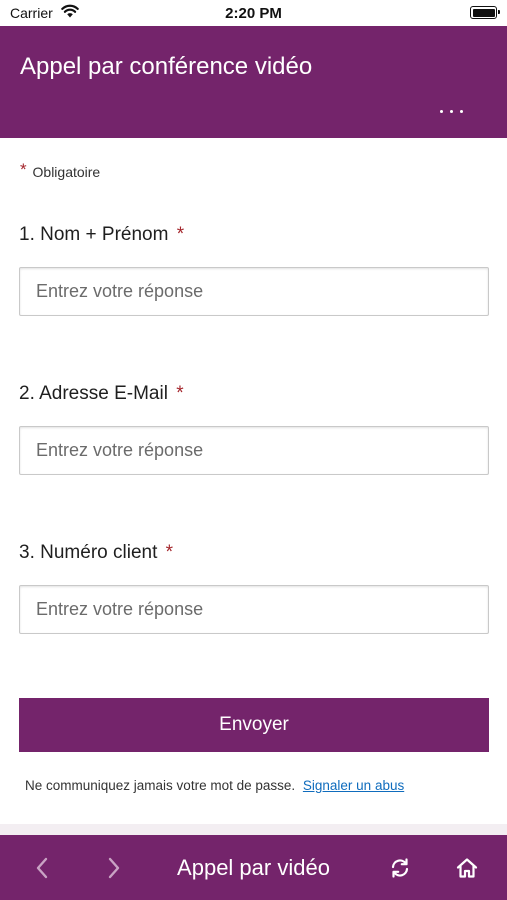 Image resolution: width=507 pixels, height=900 pixels. Describe the element at coordinates (467, 868) in the screenshot. I see `home-icon` at that location.